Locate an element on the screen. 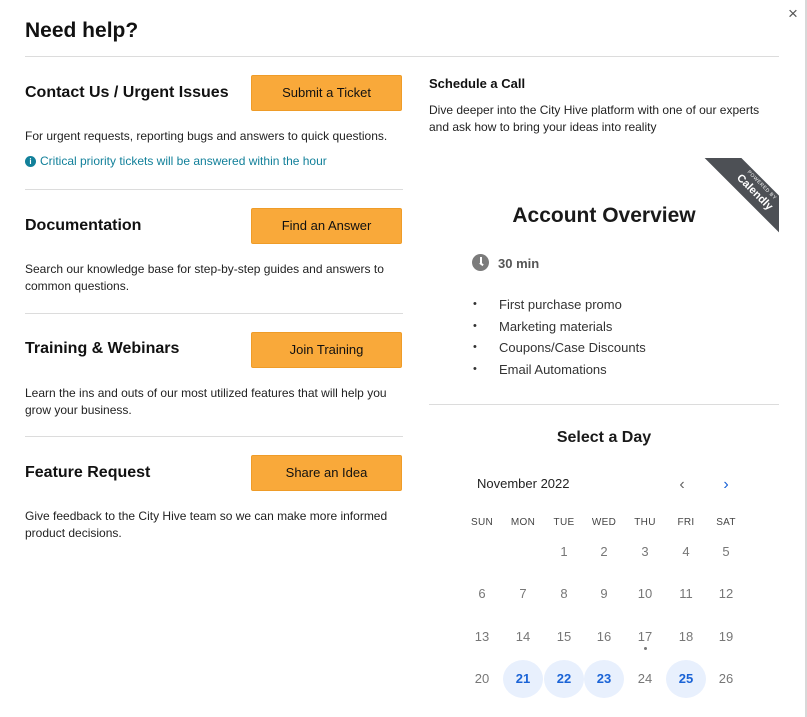  modal-title: Need help? is located at coordinates (82, 30).